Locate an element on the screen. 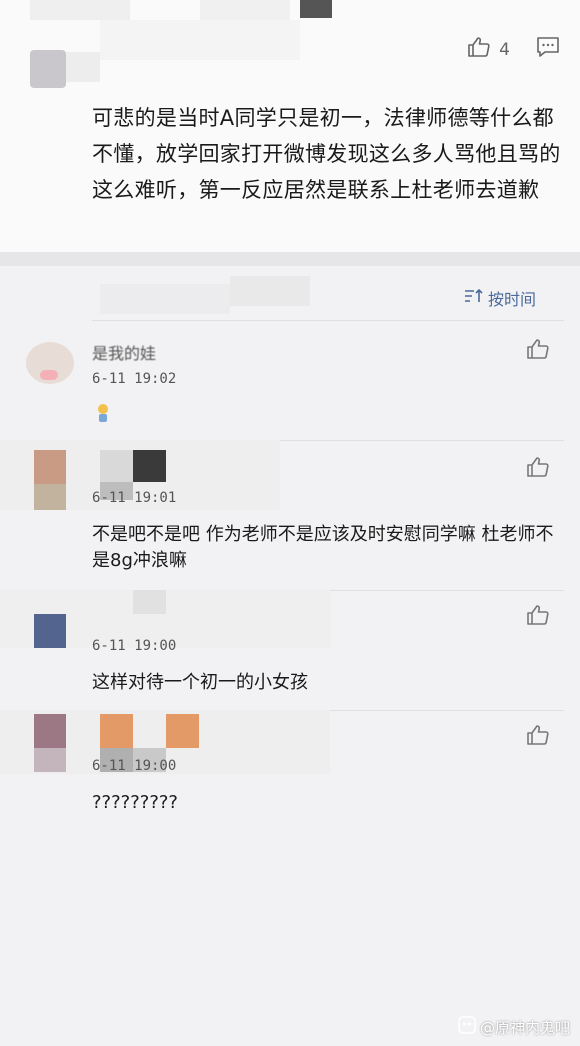 The image size is (580, 1046). comment-icon is located at coordinates (548, 49).